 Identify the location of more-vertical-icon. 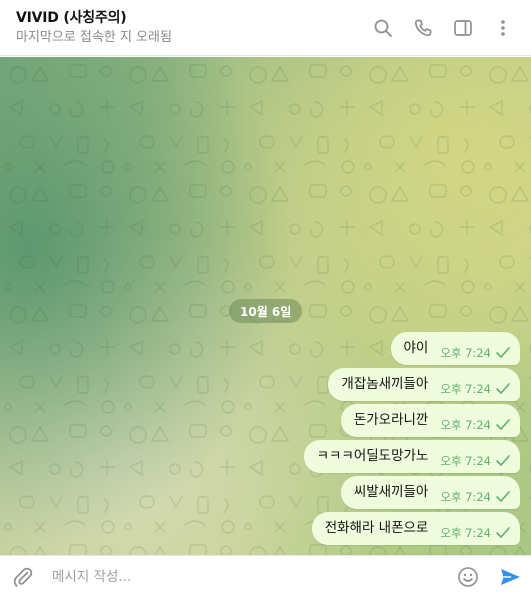
(503, 27).